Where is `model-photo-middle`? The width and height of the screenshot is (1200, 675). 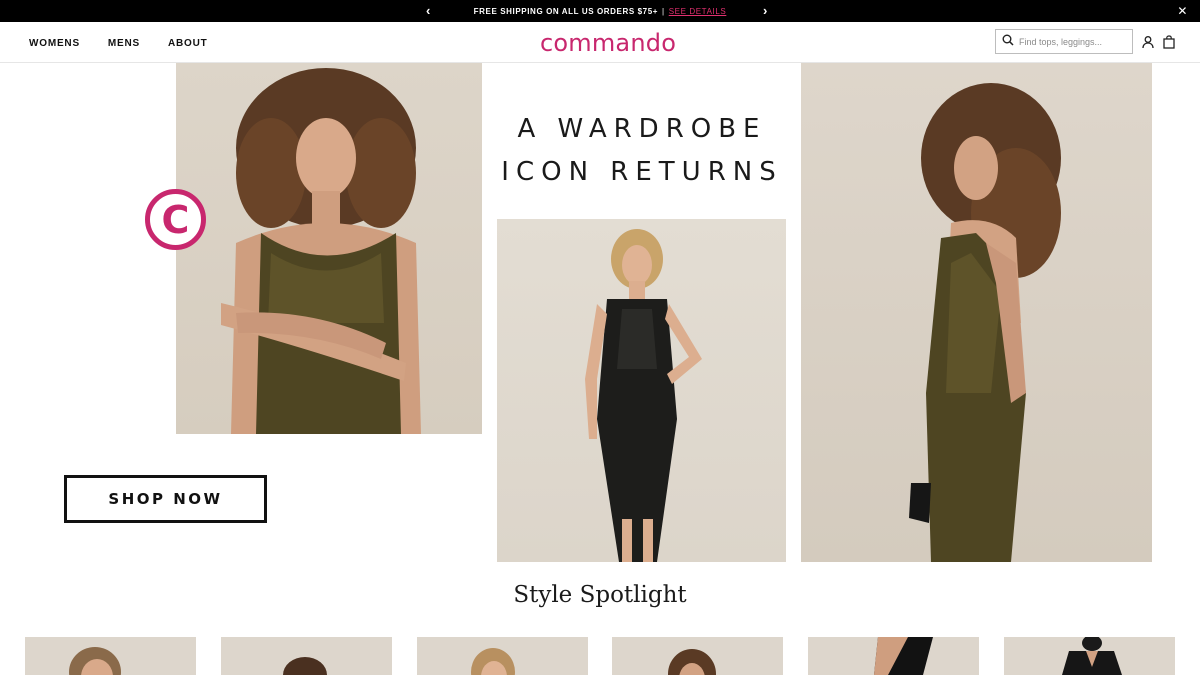
model-photo-middle is located at coordinates (643, 395).